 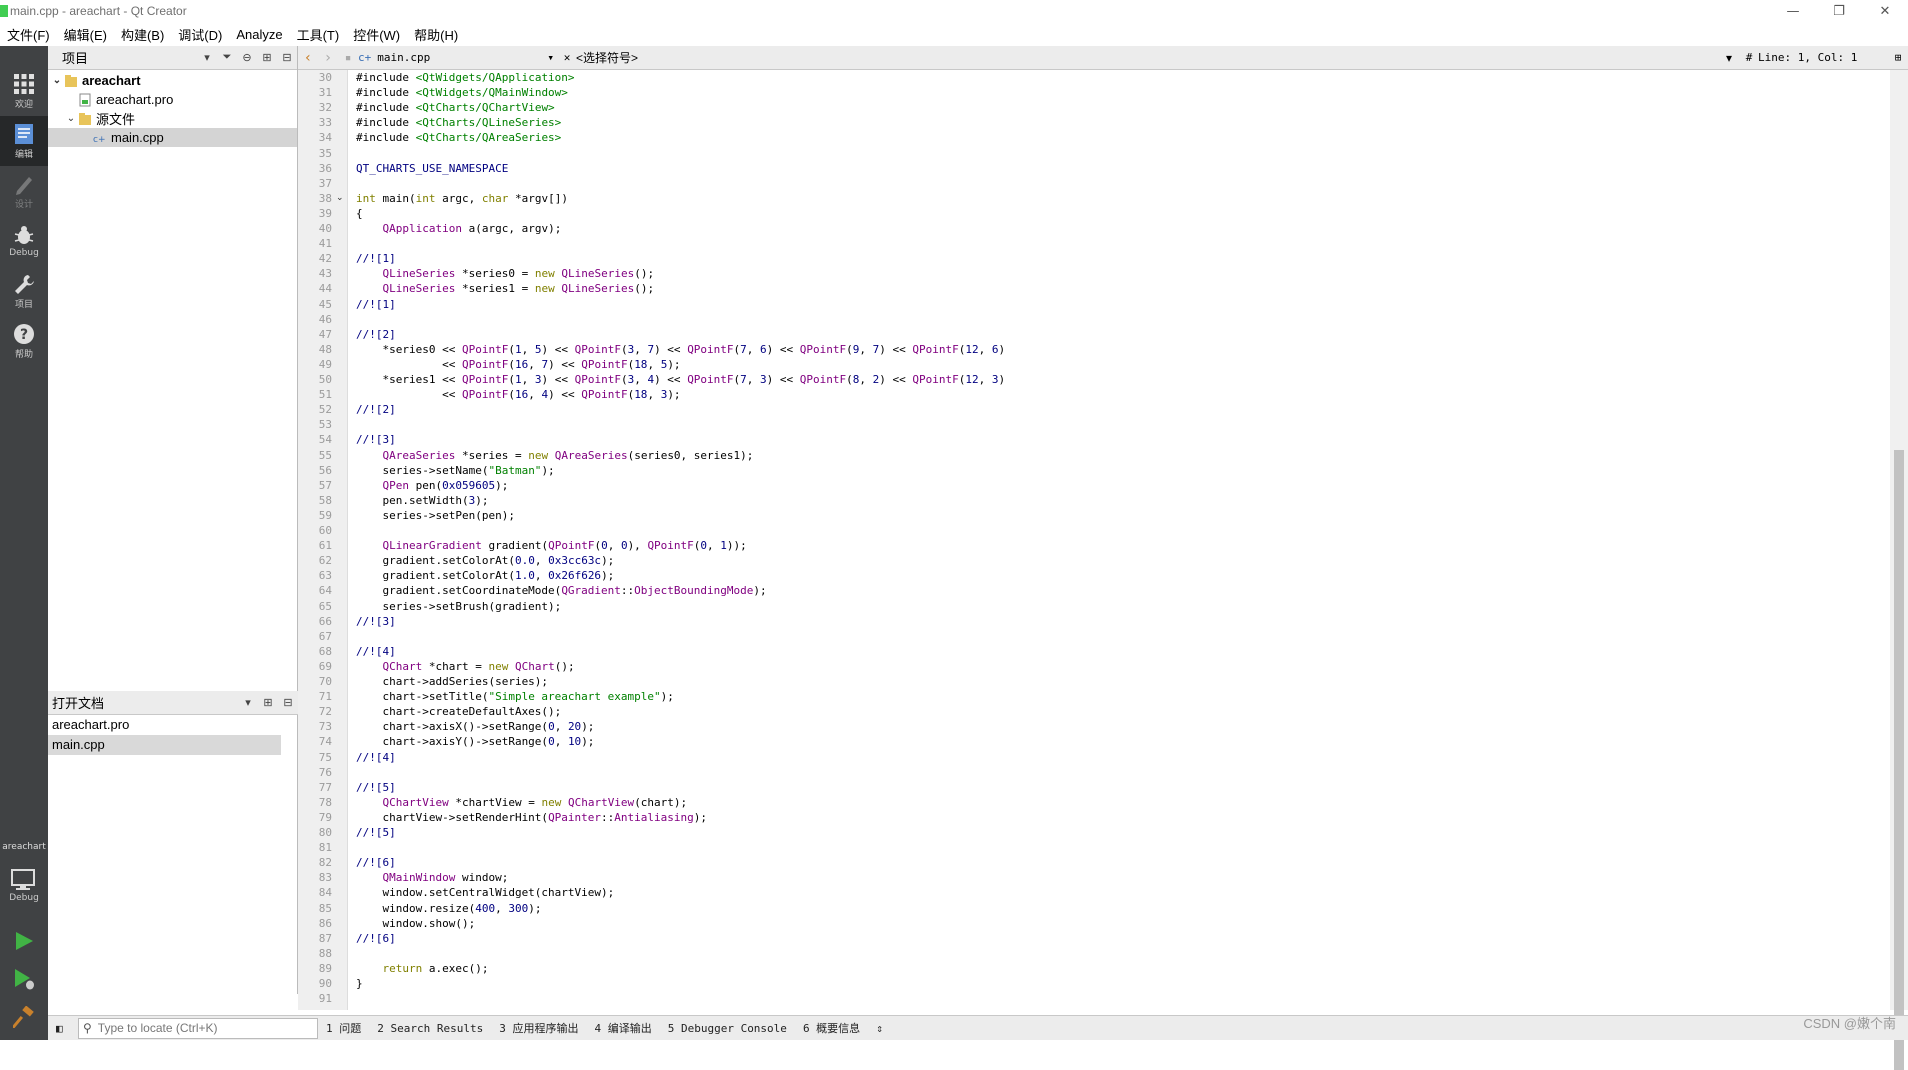 I want to click on tab-general-messages: 6 概要信息, so click(x=831, y=1028).